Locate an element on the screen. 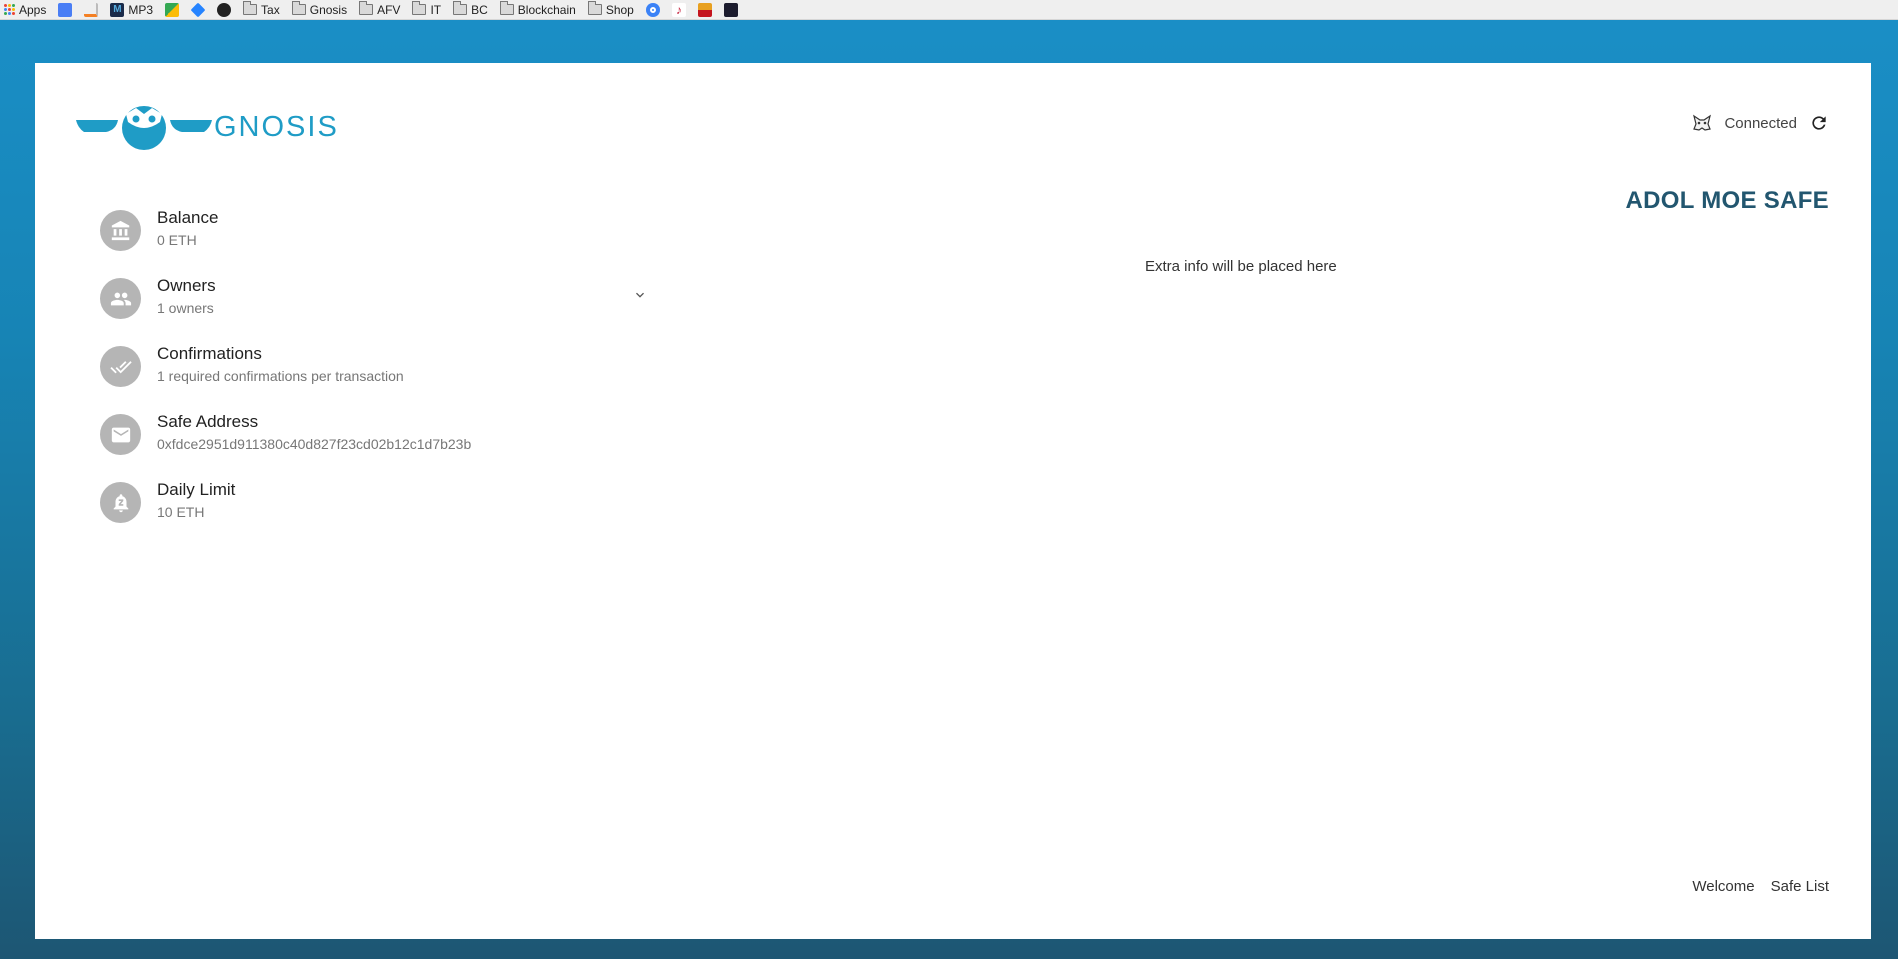  music-icon: ♪ is located at coordinates (678, 9).